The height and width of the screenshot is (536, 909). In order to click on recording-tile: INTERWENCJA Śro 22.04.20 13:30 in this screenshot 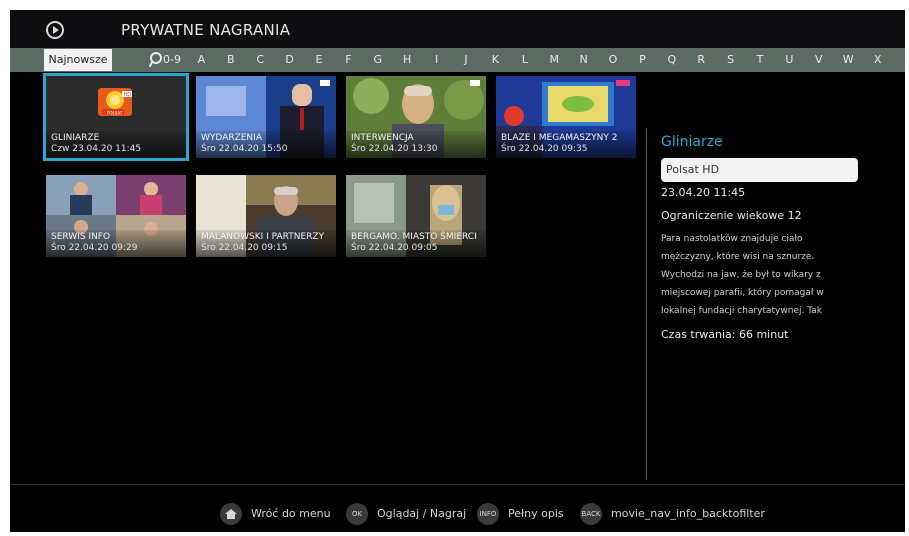, I will do `click(416, 117)`.